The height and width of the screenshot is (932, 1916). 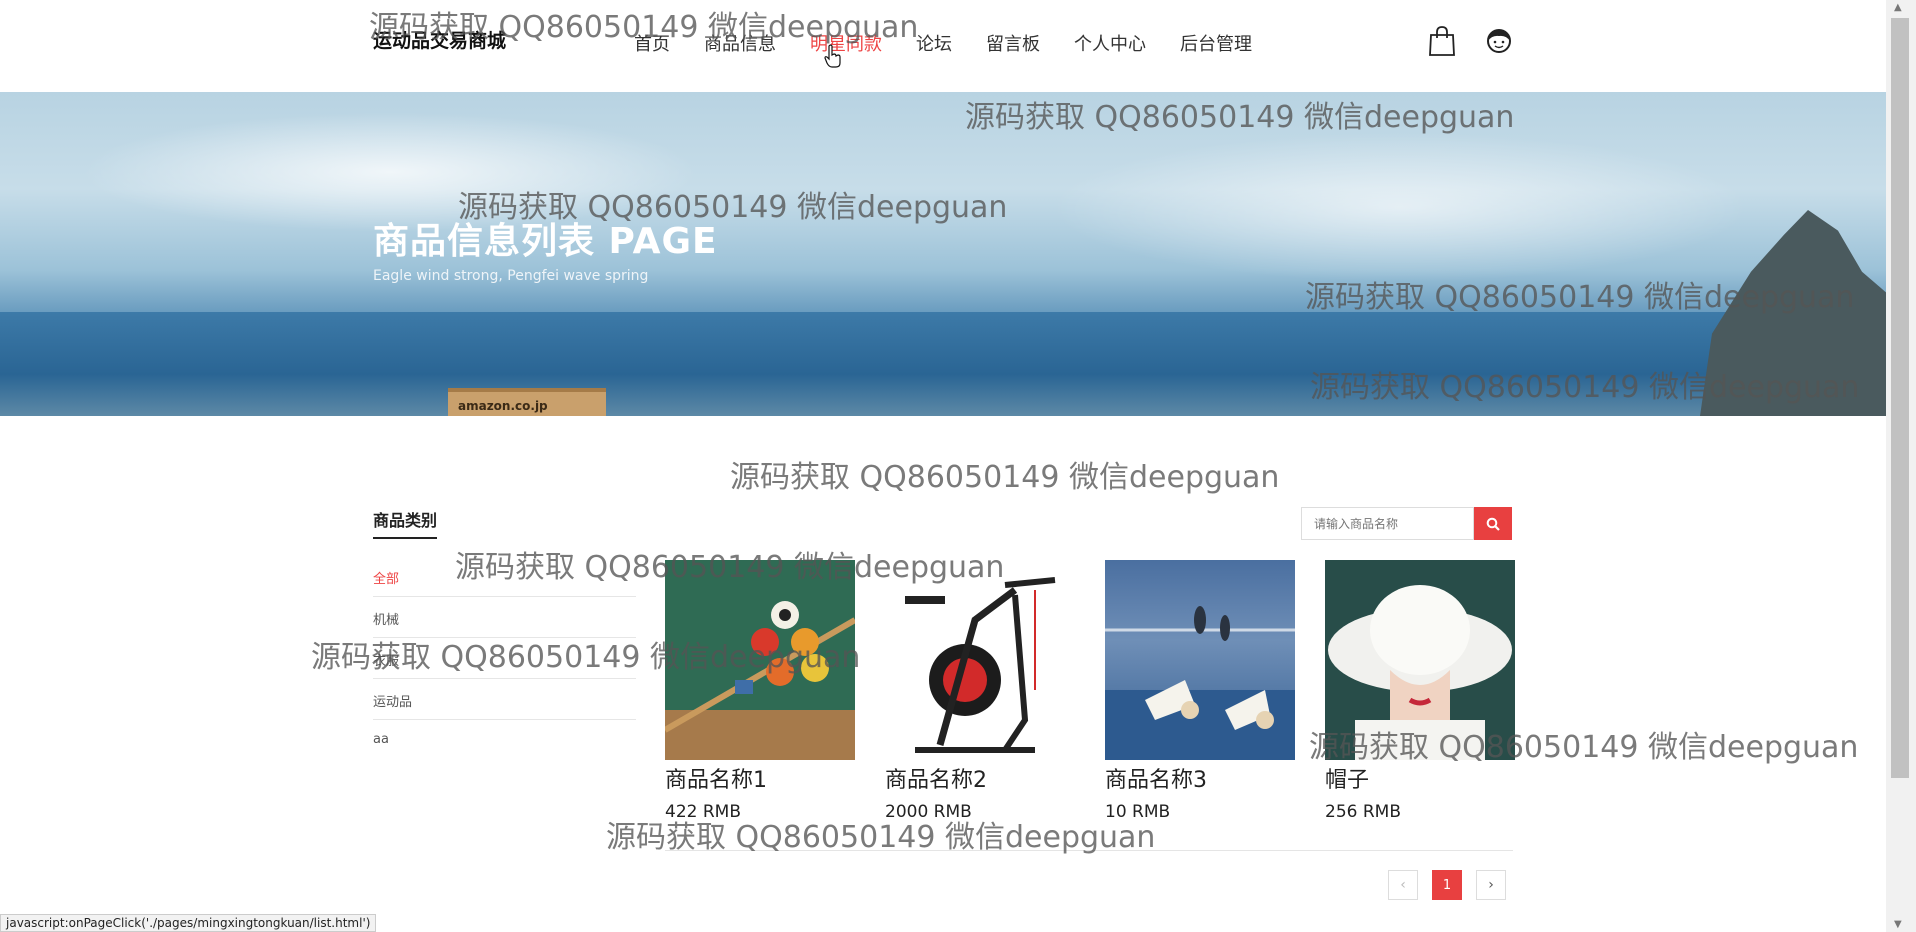 What do you see at coordinates (1089, 850) in the screenshot?
I see `content-divider` at bounding box center [1089, 850].